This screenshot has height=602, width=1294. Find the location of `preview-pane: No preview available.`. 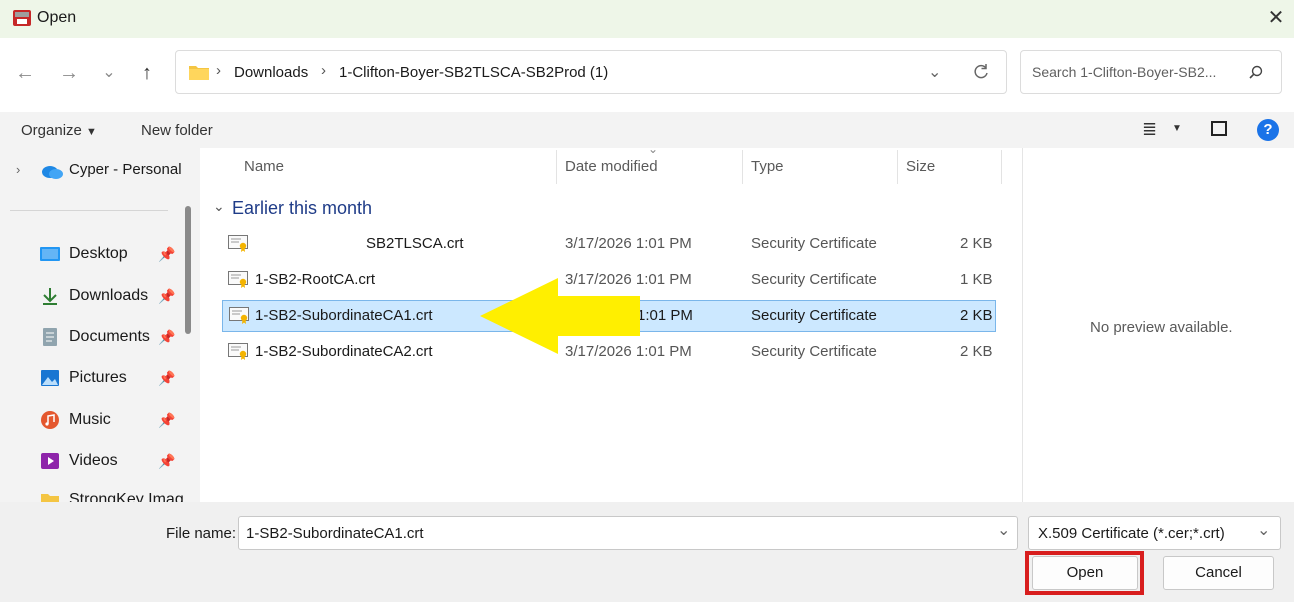

preview-pane: No preview available. is located at coordinates (1158, 325).